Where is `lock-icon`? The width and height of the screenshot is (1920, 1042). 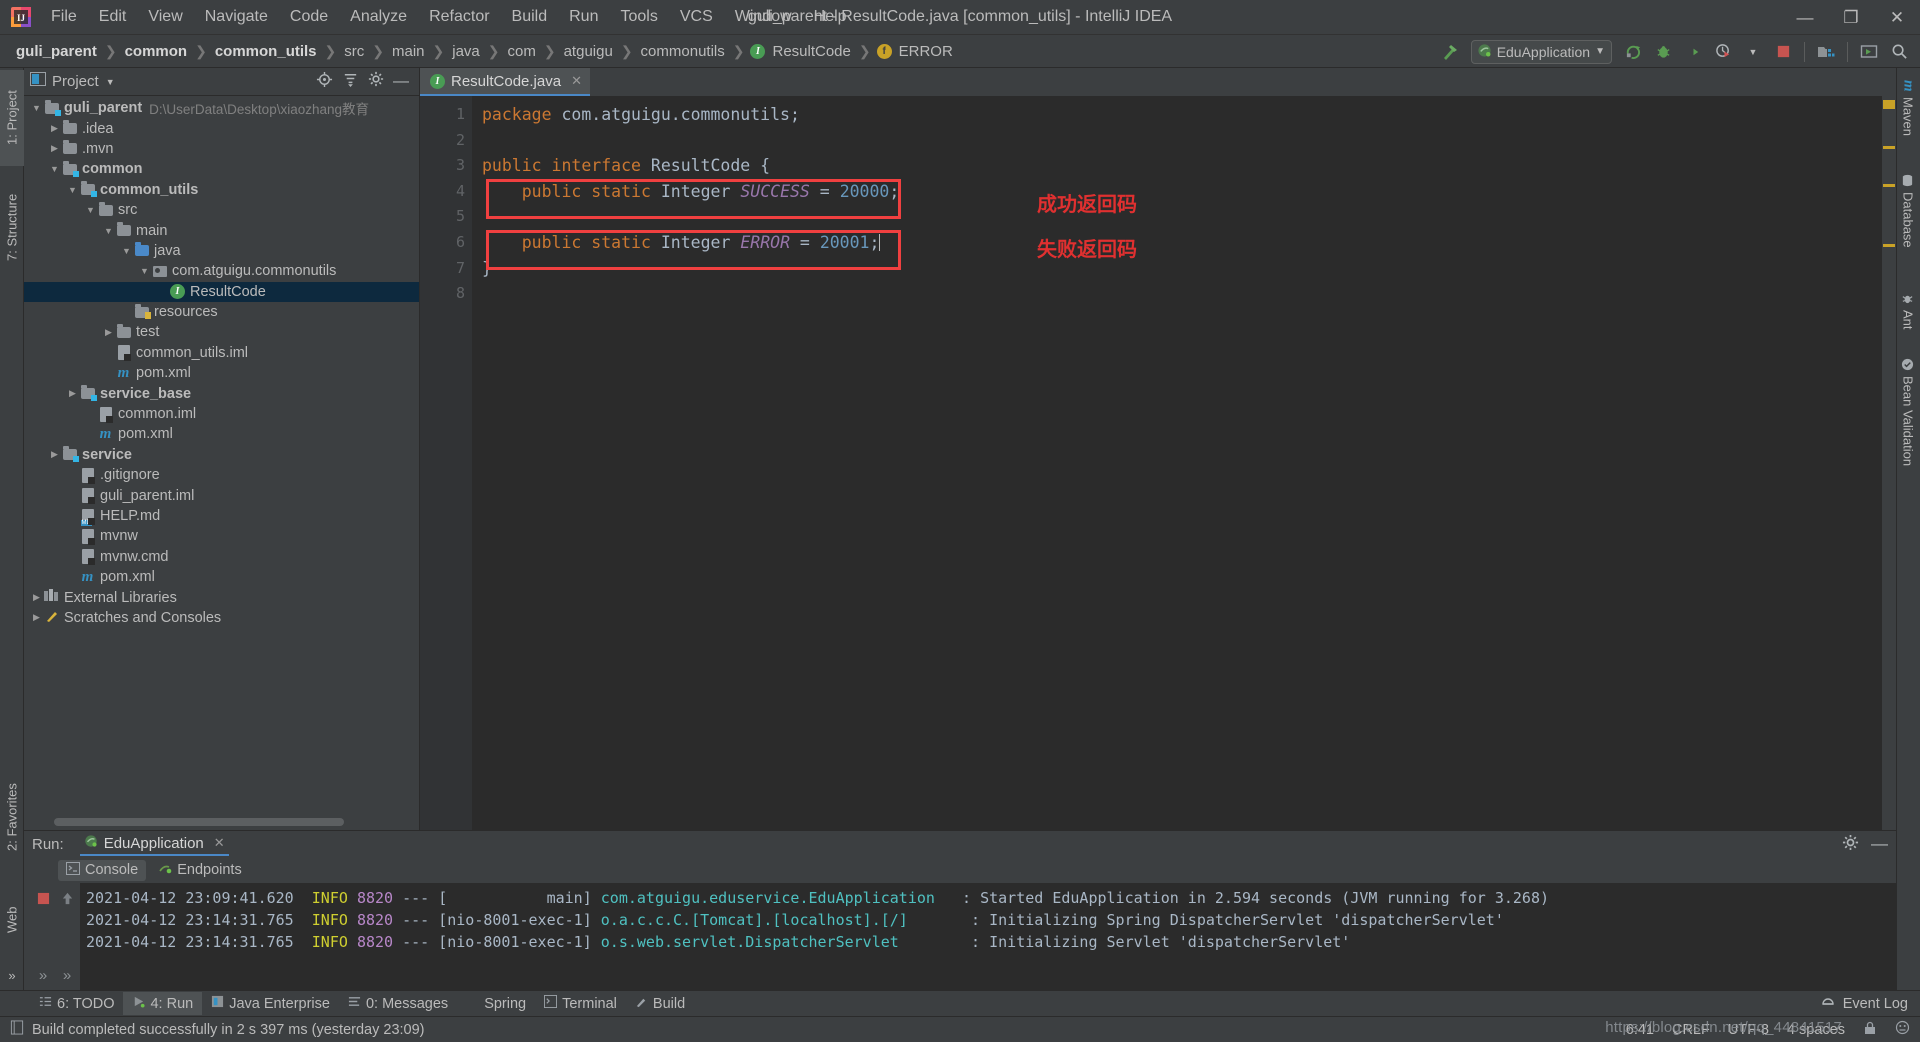 lock-icon is located at coordinates (1870, 1030).